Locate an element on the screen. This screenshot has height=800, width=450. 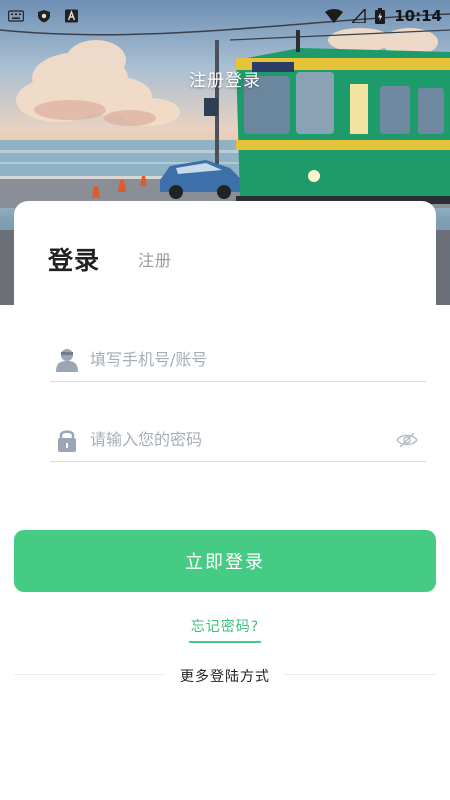
account-field is located at coordinates (238, 360).